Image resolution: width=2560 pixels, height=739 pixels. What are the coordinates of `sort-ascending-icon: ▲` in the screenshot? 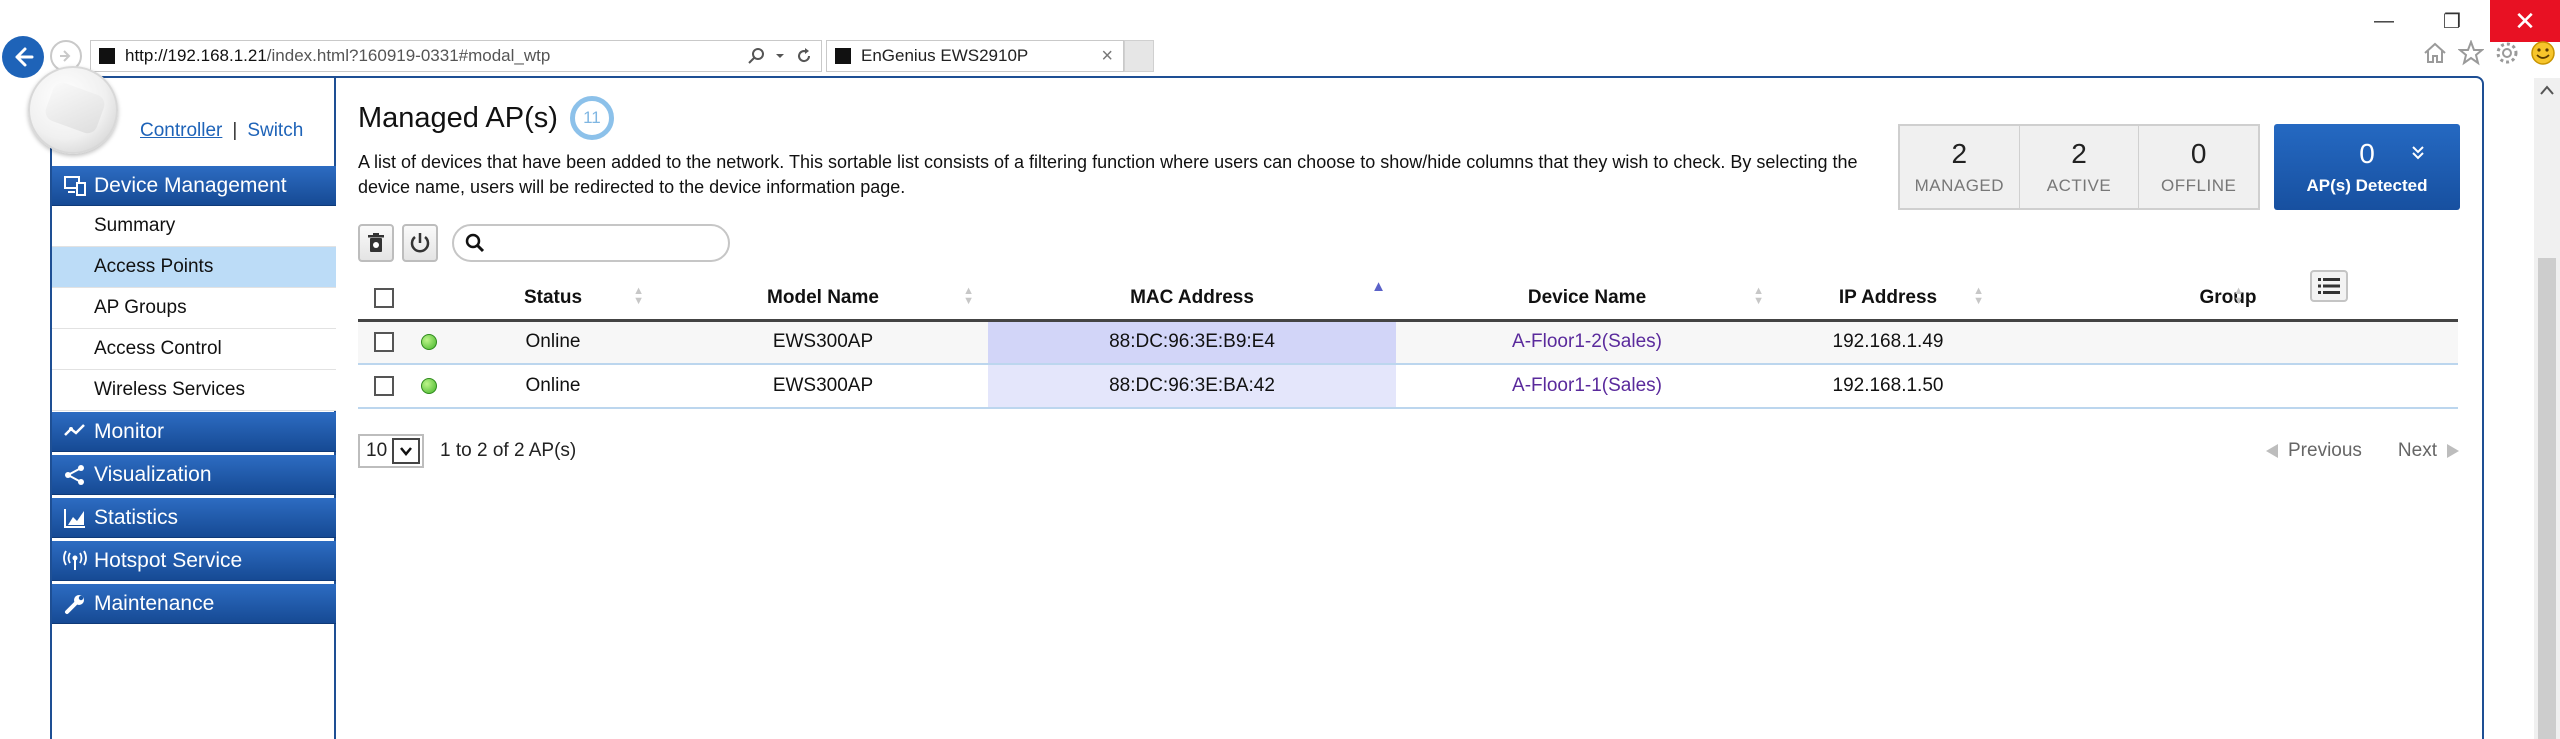 It's located at (1378, 286).